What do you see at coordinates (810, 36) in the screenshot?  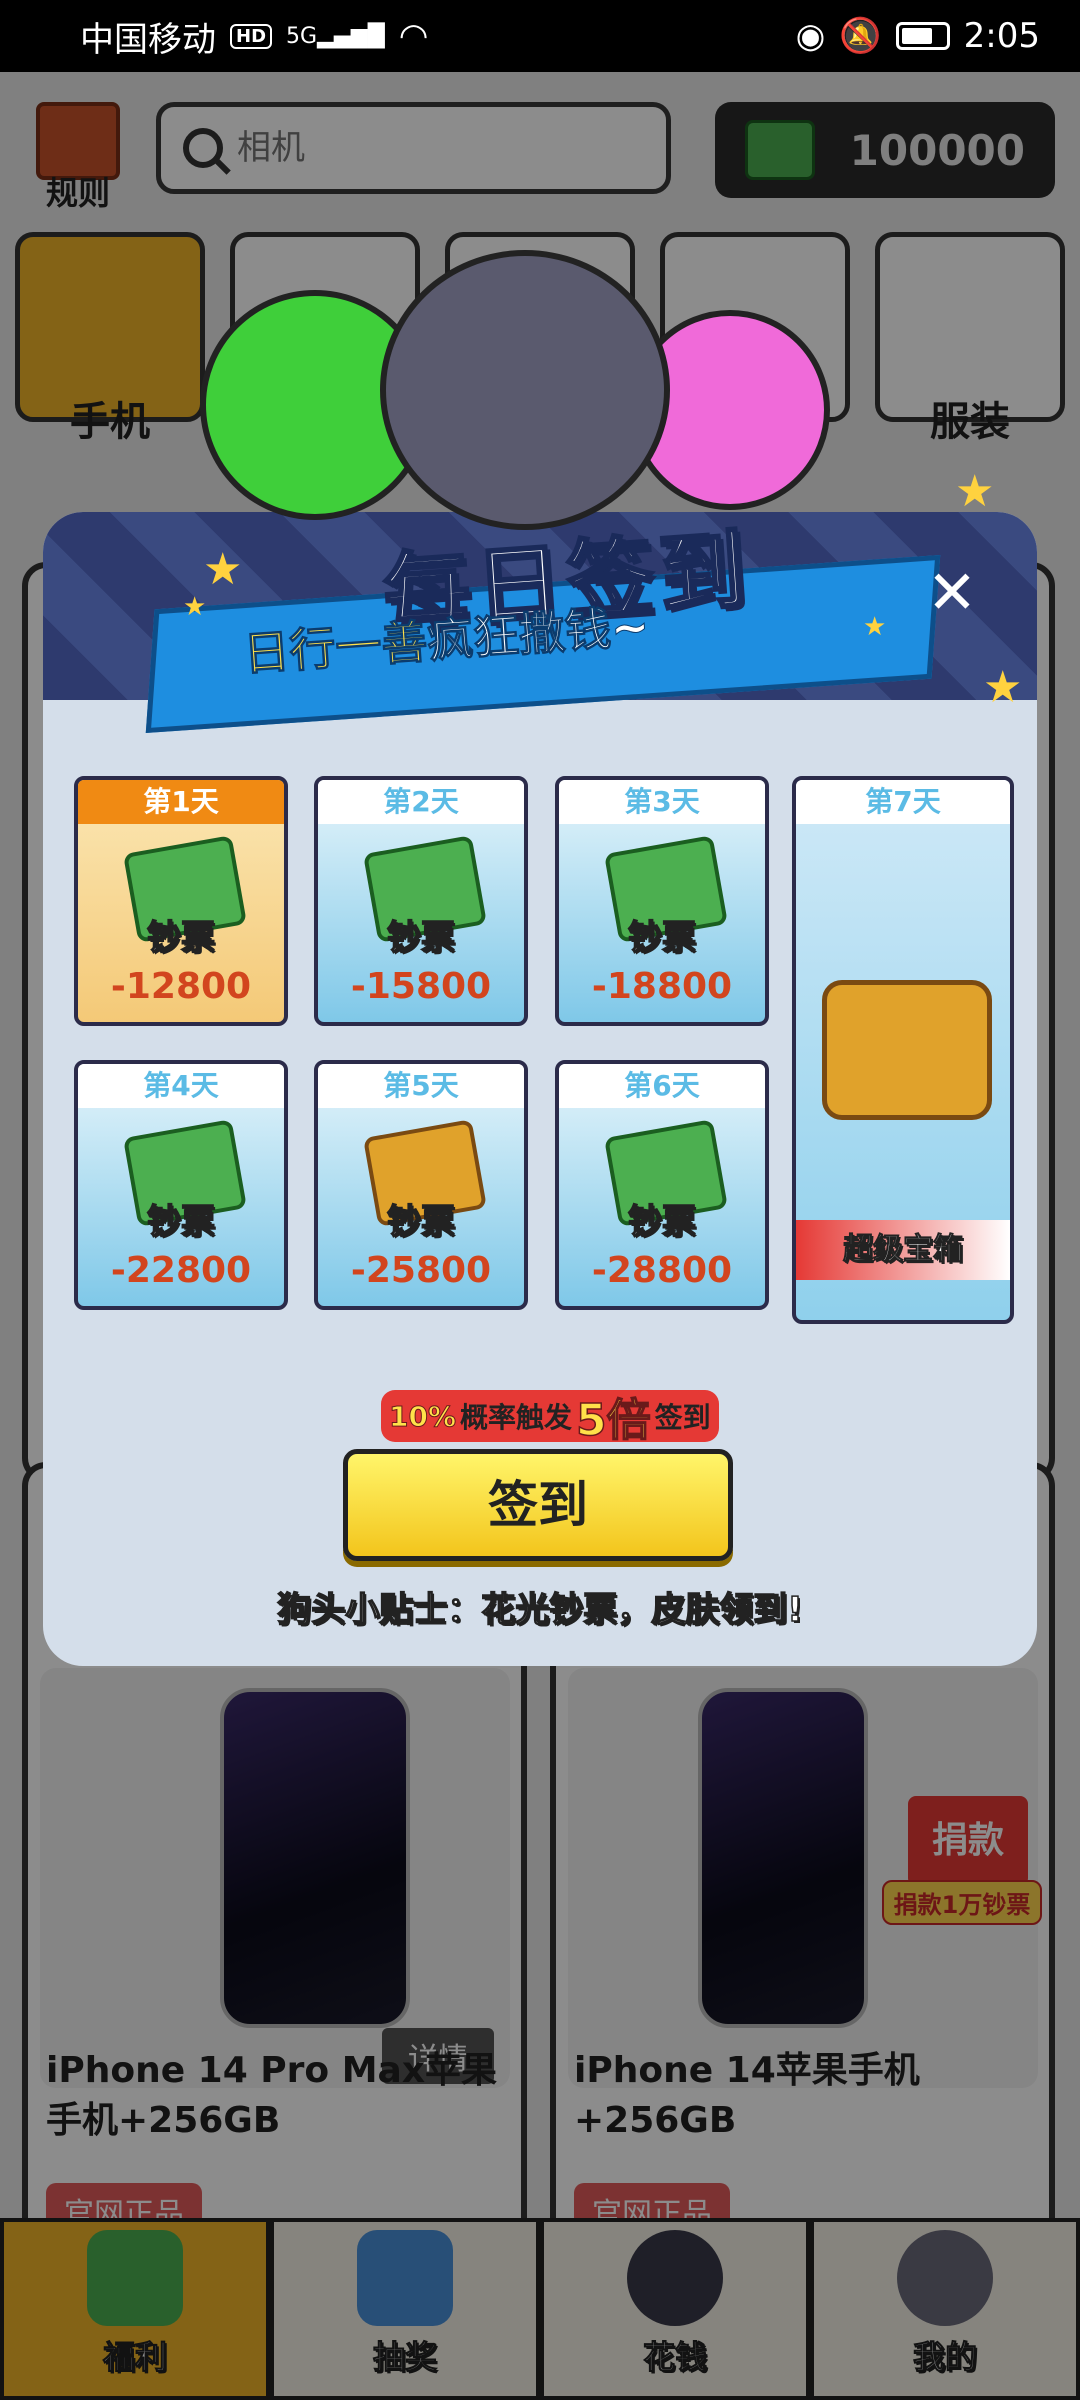 I see `eye-icon: ◉` at bounding box center [810, 36].